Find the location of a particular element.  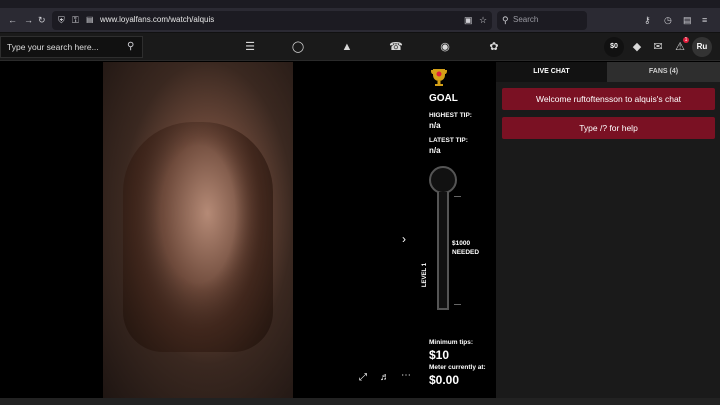

mail-icon: ✉ is located at coordinates (658, 47).